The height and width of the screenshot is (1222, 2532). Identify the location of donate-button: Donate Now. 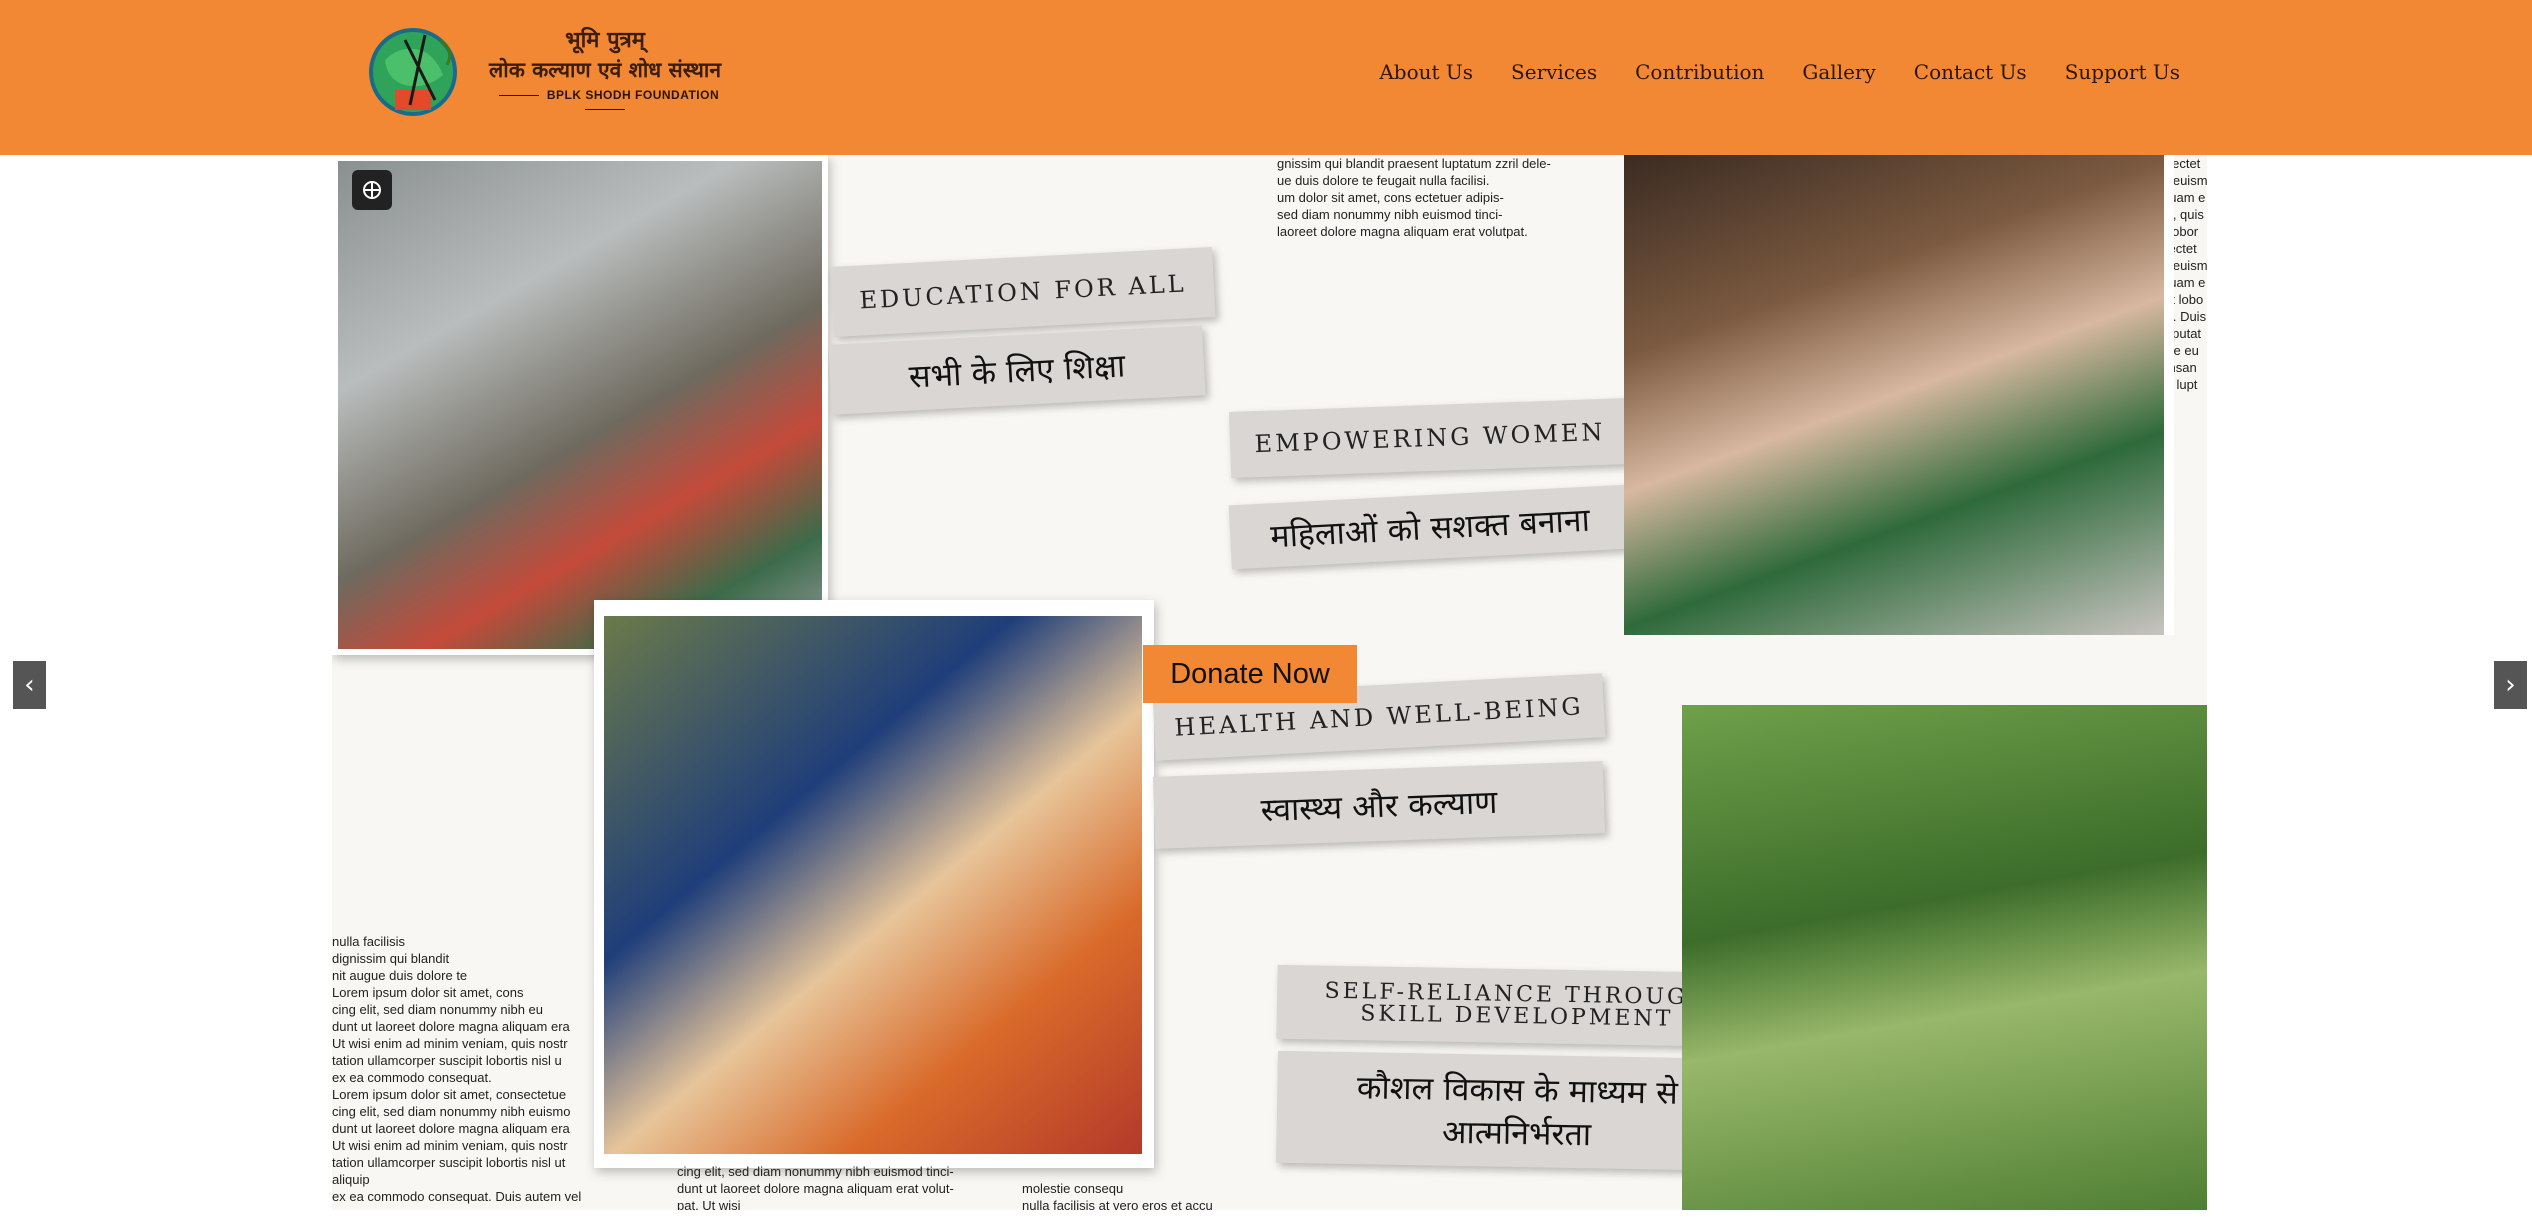
(1250, 674).